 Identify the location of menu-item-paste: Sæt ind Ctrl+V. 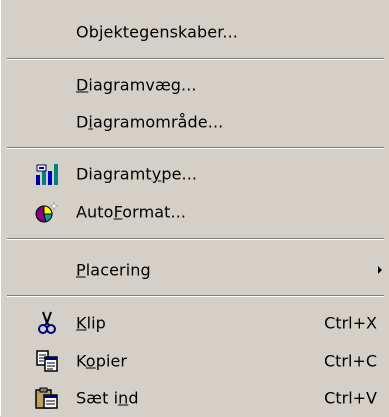
(195, 398).